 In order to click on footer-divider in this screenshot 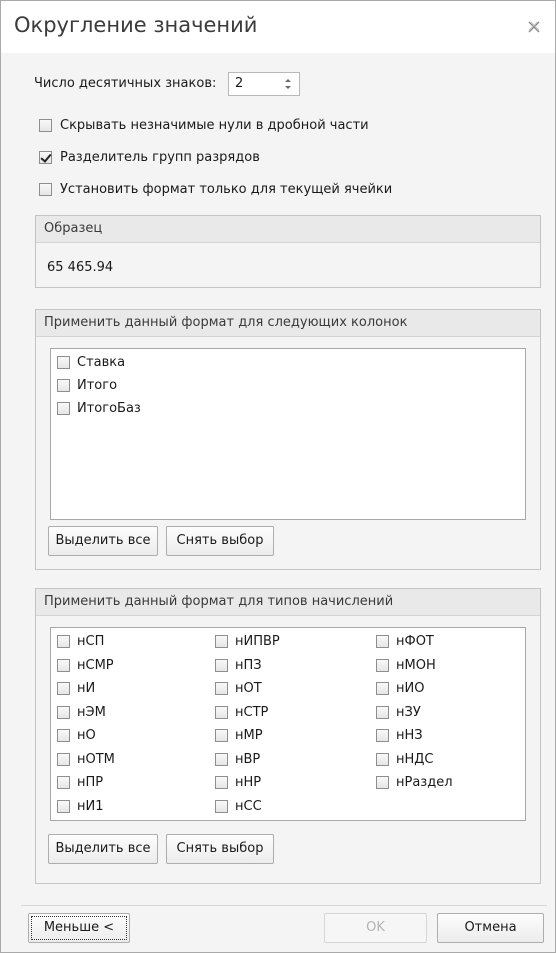, I will do `click(284, 905)`.